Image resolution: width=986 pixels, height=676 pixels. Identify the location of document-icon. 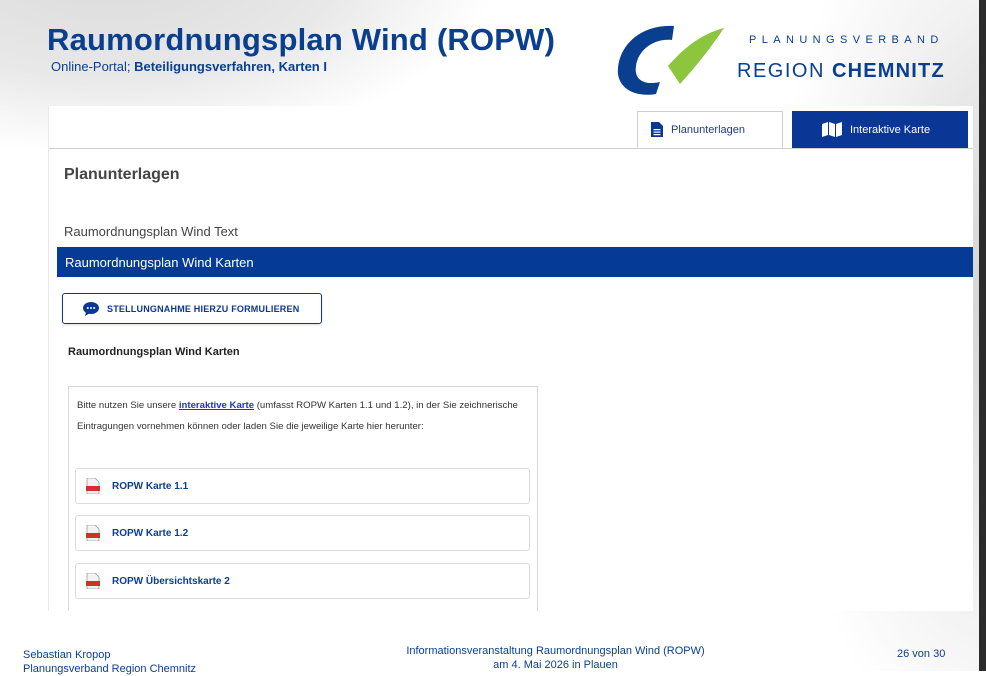
(657, 129).